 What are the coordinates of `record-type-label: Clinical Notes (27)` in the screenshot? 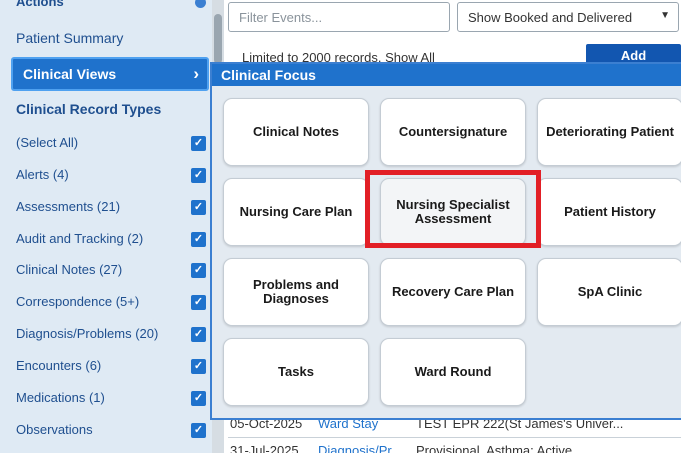 It's located at (69, 269).